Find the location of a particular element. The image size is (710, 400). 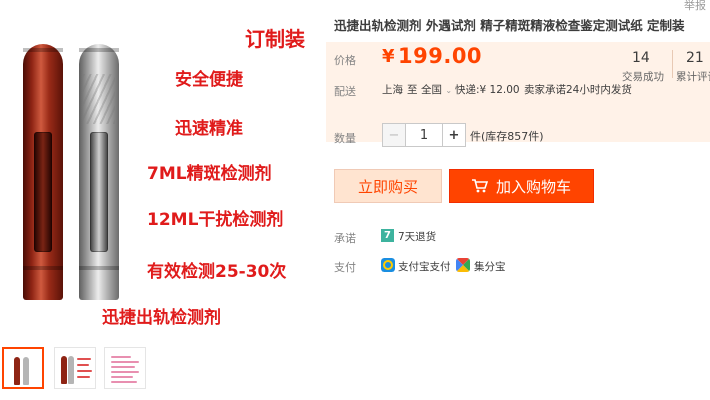

quantity-input: 1 is located at coordinates (424, 135).